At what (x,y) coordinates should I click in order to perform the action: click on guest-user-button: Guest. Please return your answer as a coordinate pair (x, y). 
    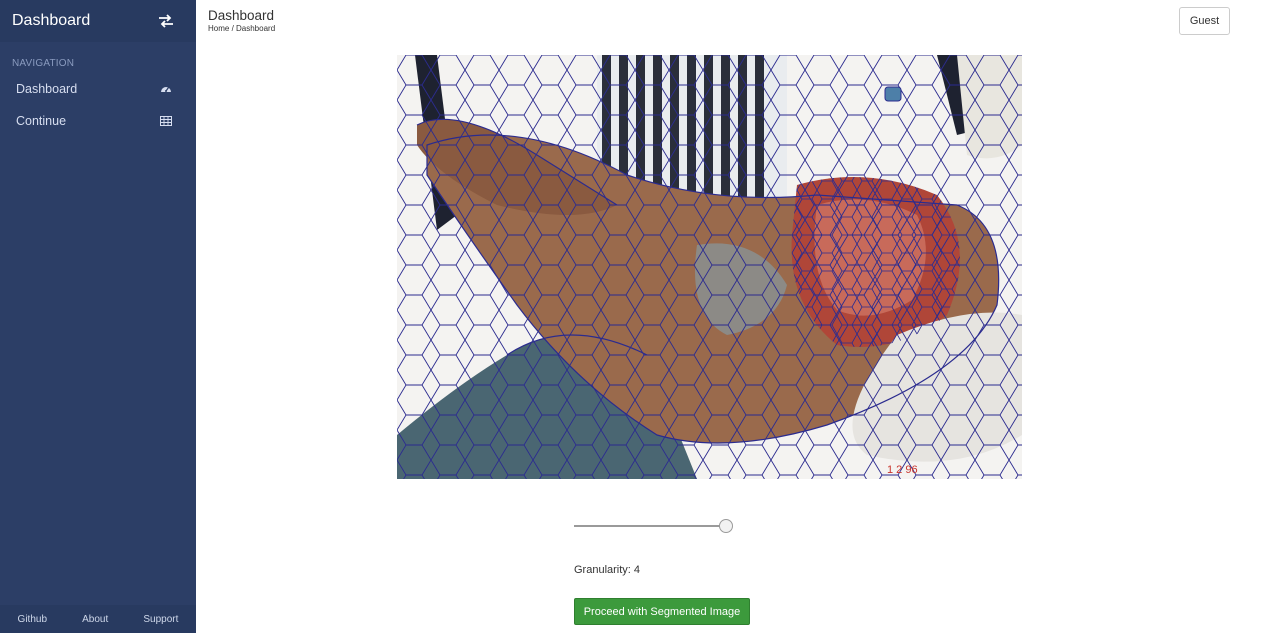
    Looking at the image, I should click on (1204, 21).